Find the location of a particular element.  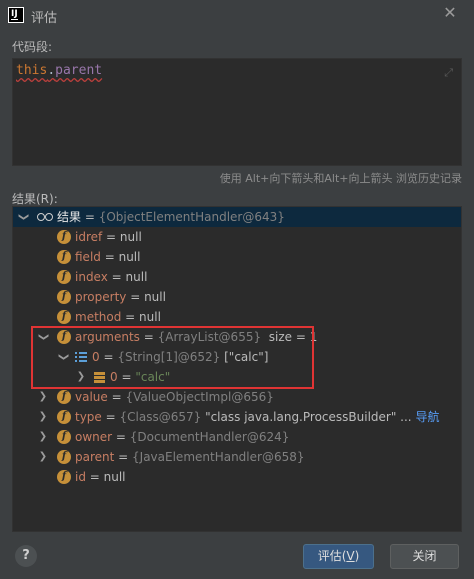

tree-row-method: f method = null is located at coordinates (237, 317).